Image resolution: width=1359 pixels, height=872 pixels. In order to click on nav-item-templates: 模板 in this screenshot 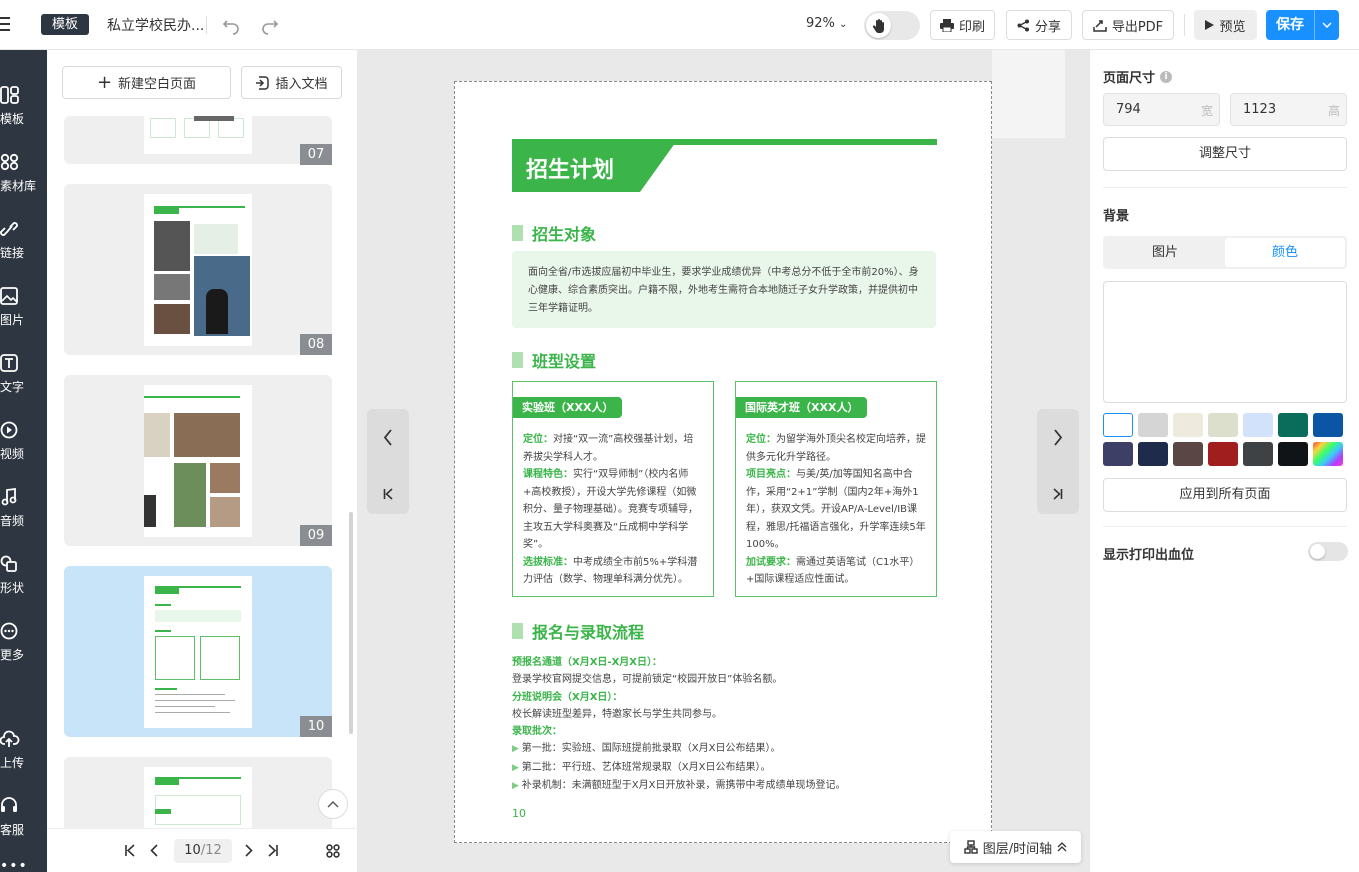, I will do `click(23, 116)`.